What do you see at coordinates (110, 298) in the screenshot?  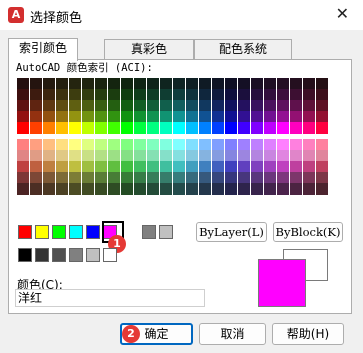 I see `color-name-input: 洋红` at bounding box center [110, 298].